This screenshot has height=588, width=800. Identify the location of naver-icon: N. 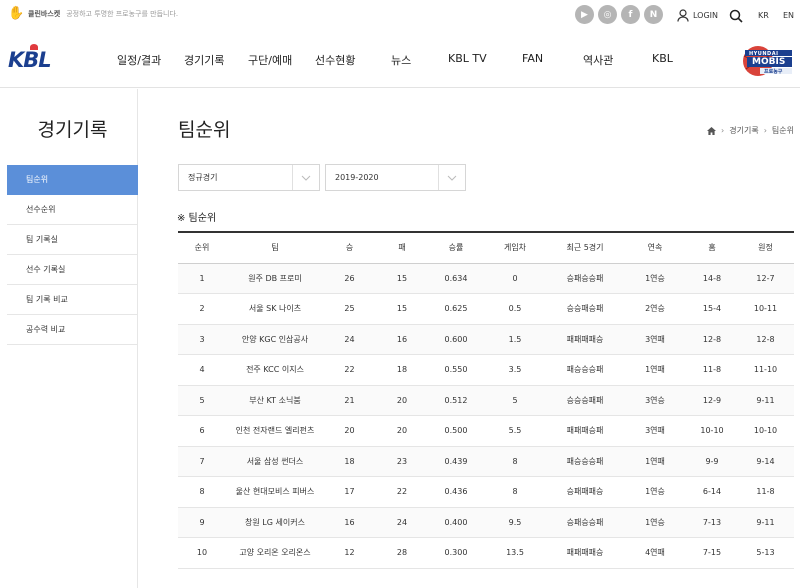
(653, 14).